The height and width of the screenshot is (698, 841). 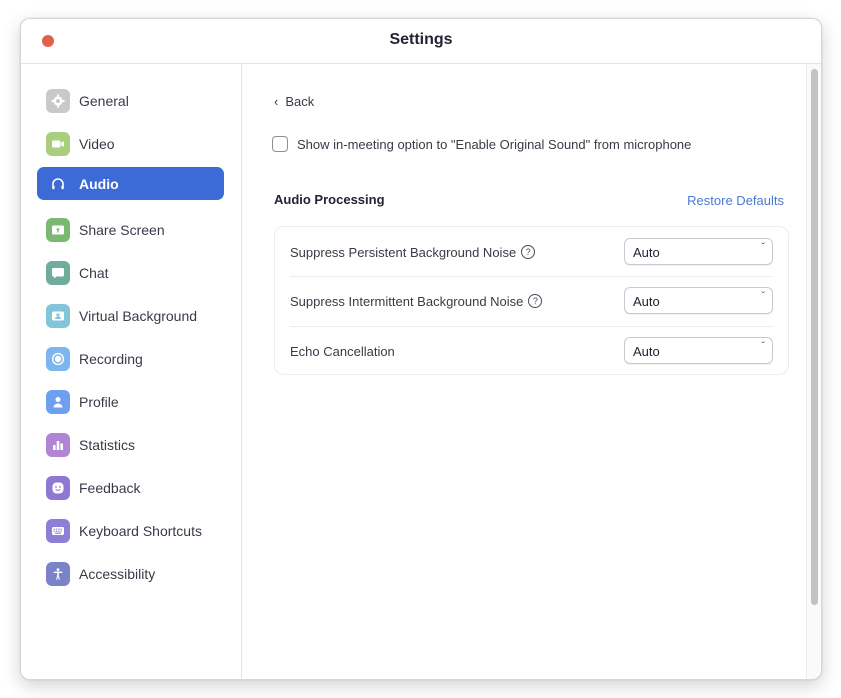 What do you see at coordinates (122, 229) in the screenshot?
I see `sidebar-item-label: Share Screen` at bounding box center [122, 229].